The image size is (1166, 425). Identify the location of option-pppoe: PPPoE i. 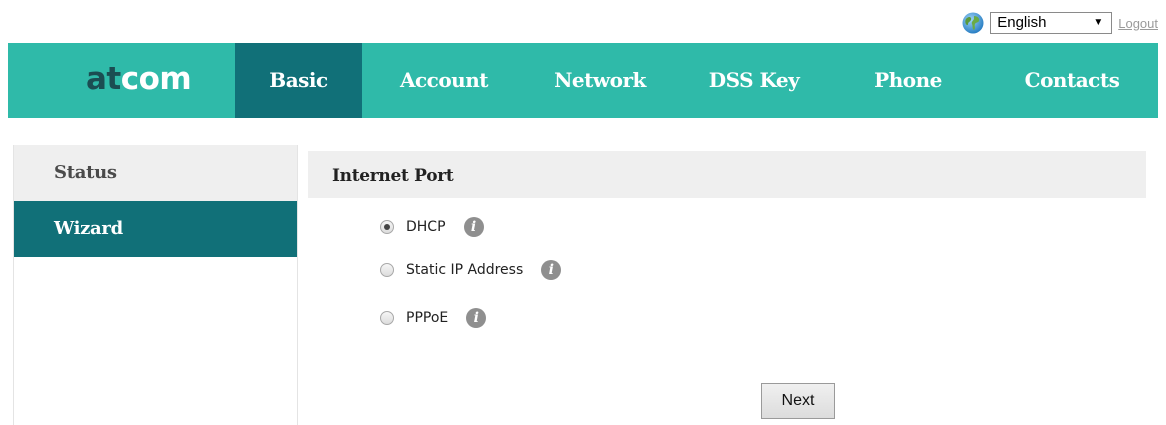
(433, 318).